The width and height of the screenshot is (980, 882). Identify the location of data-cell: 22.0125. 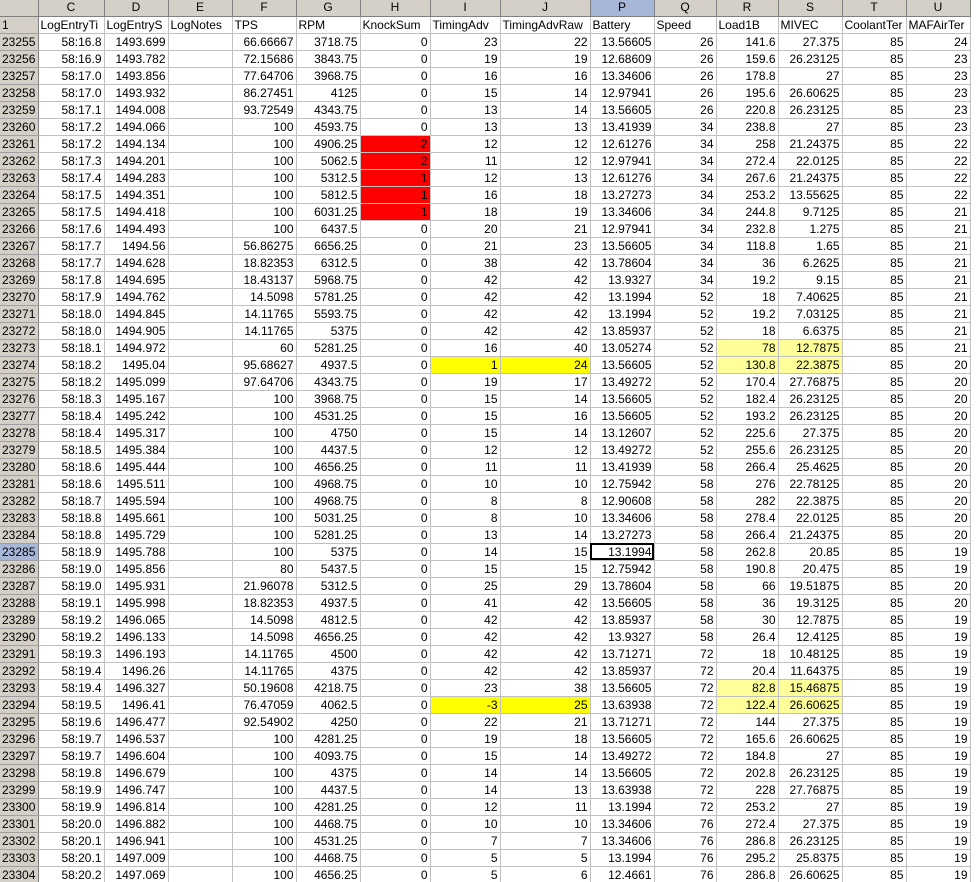
(810, 161).